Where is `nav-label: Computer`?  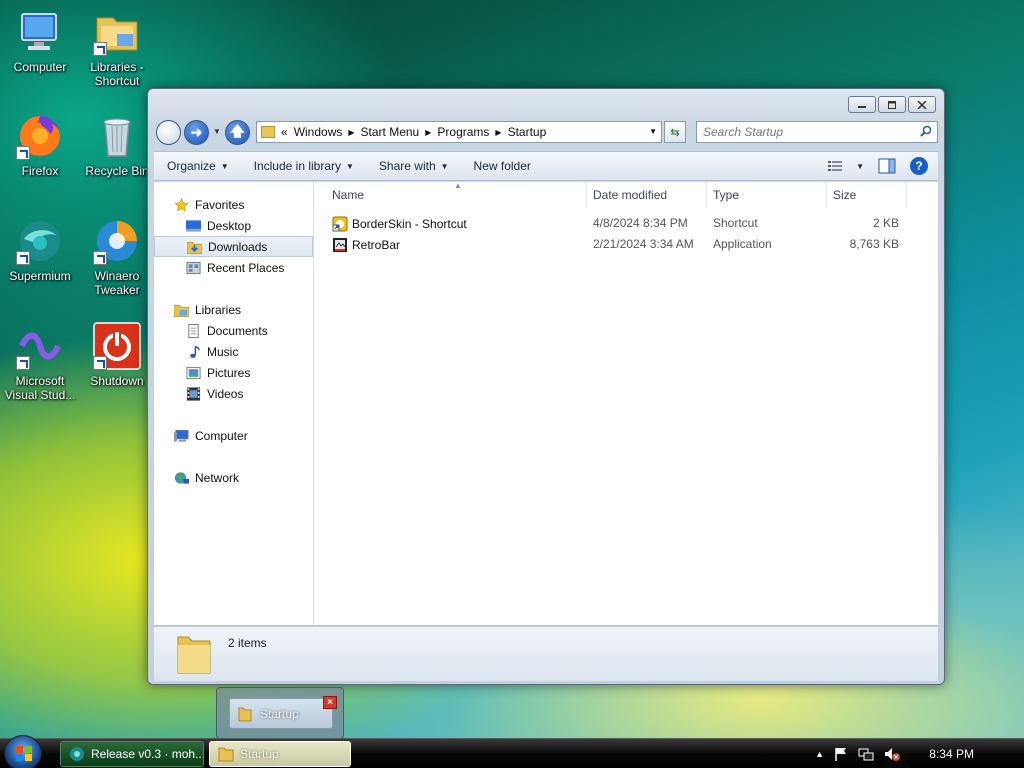
nav-label: Computer is located at coordinates (221, 435).